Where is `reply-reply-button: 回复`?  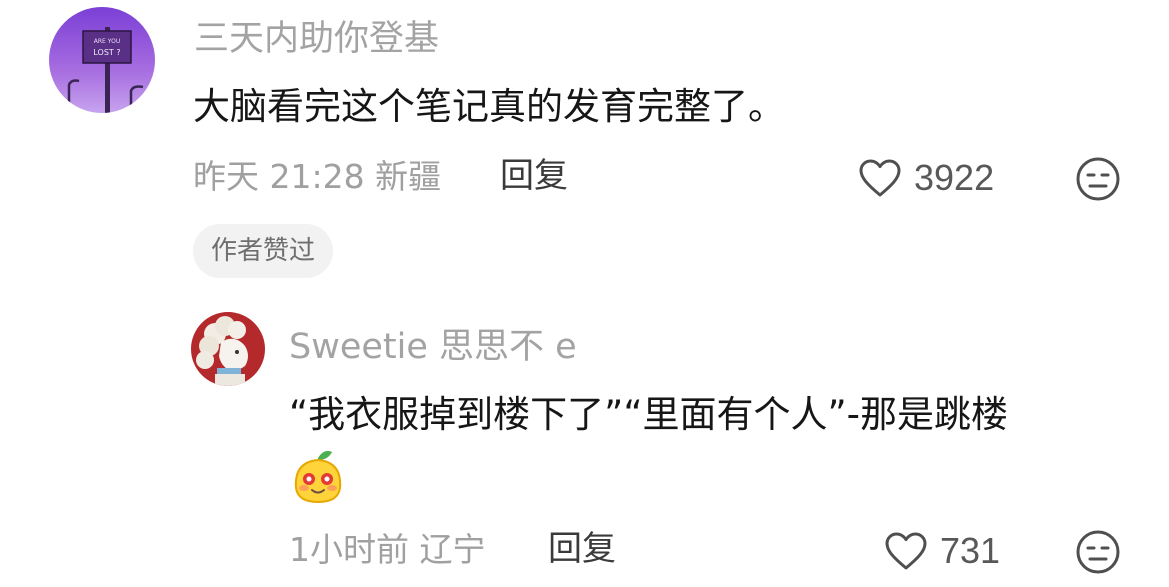 reply-reply-button: 回复 is located at coordinates (582, 549).